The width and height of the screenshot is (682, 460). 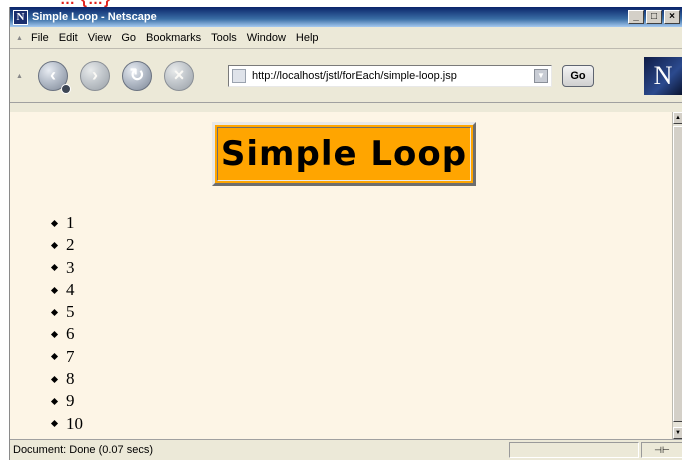 I want to click on stop-button: ×, so click(x=179, y=75).